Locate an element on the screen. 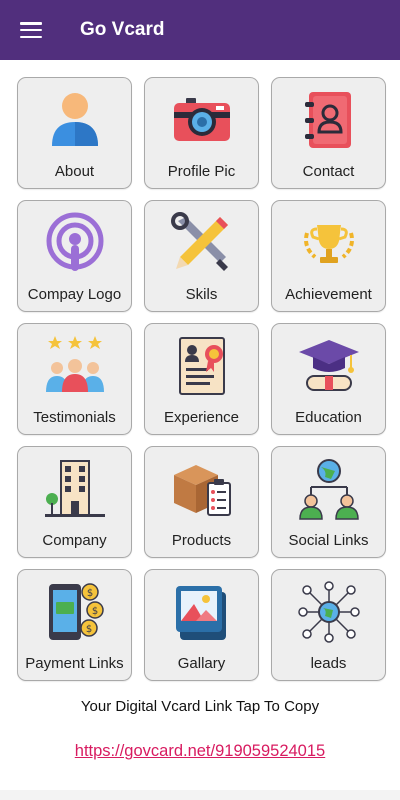 This screenshot has height=800, width=400. person-icon is located at coordinates (74, 119).